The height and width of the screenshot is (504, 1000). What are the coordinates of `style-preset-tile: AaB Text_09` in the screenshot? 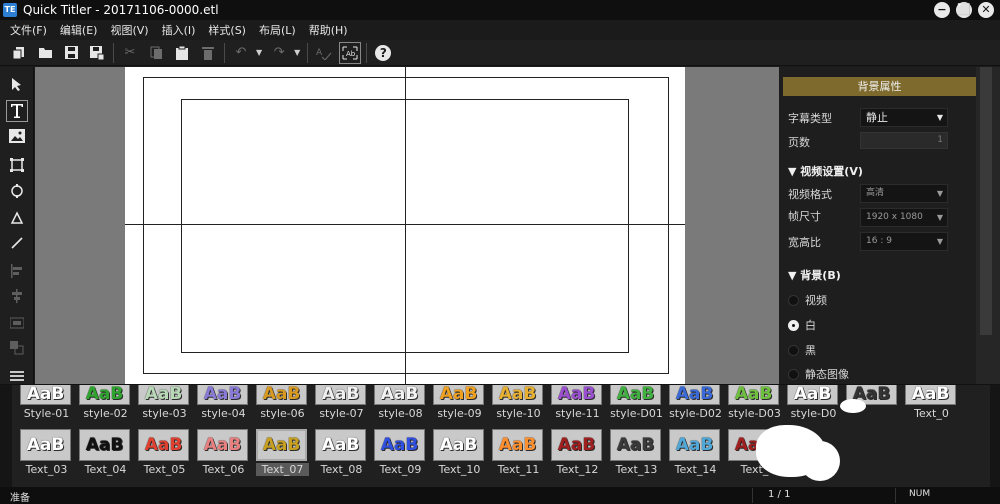 It's located at (400, 452).